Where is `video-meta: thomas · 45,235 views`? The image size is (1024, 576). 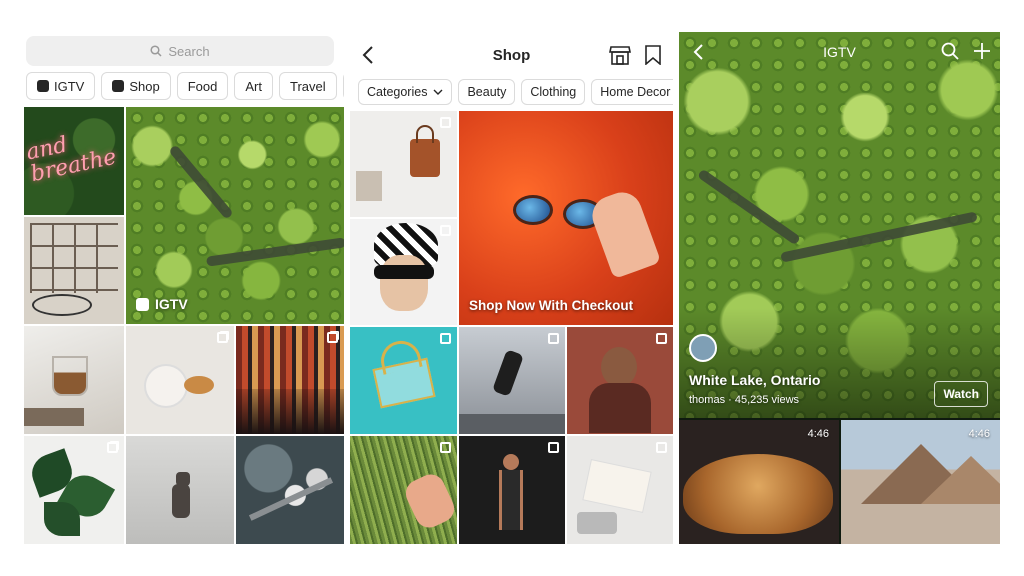 video-meta: thomas · 45,235 views is located at coordinates (744, 400).